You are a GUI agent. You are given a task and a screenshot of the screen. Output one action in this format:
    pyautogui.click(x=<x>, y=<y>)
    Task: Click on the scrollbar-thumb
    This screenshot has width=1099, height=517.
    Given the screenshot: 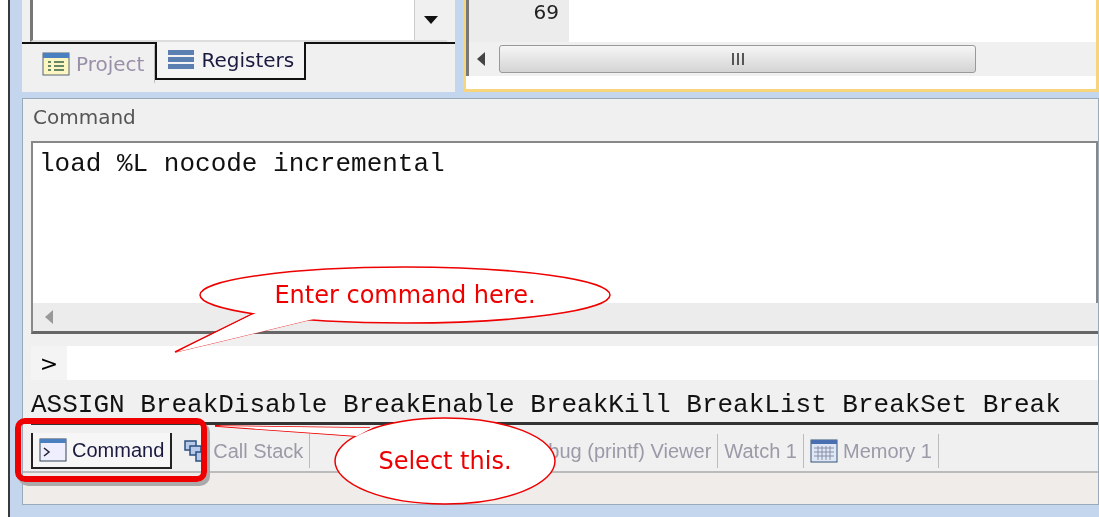 What is the action you would take?
    pyautogui.click(x=737, y=59)
    